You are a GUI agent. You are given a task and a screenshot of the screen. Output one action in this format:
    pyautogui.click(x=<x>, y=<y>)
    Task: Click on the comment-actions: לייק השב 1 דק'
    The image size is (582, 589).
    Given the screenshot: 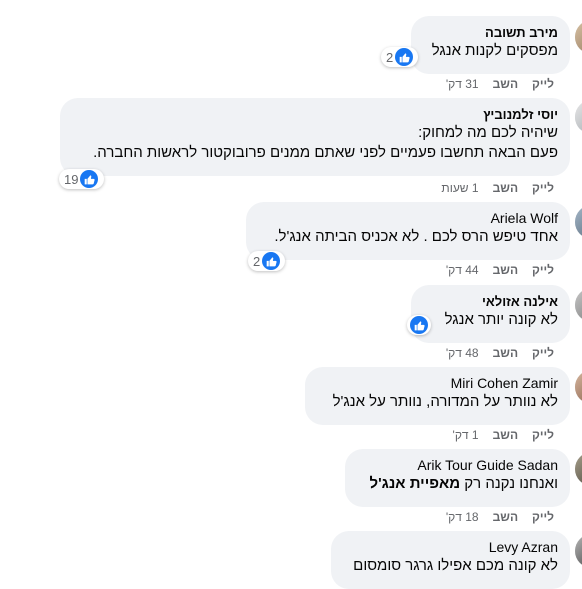 What is the action you would take?
    pyautogui.click(x=503, y=435)
    